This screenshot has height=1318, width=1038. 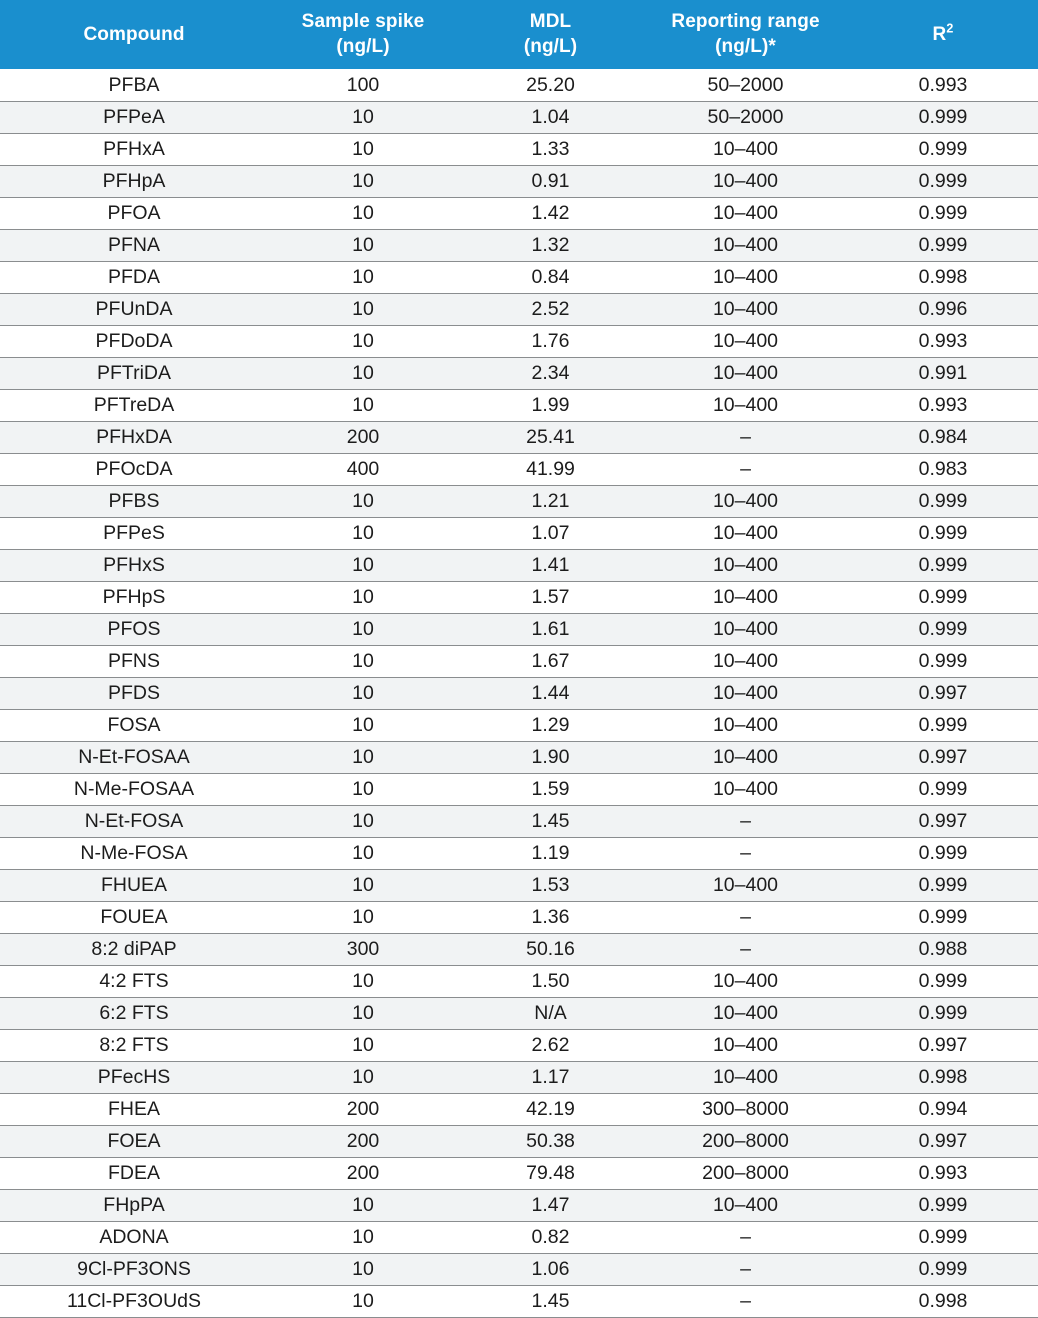 I want to click on cell-mdl: 1.06, so click(x=550, y=1269).